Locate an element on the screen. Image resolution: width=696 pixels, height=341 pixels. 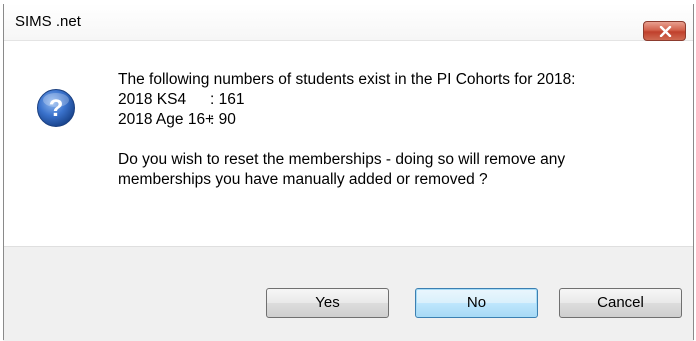
cohort-age16-value: : 90 is located at coordinates (223, 119).